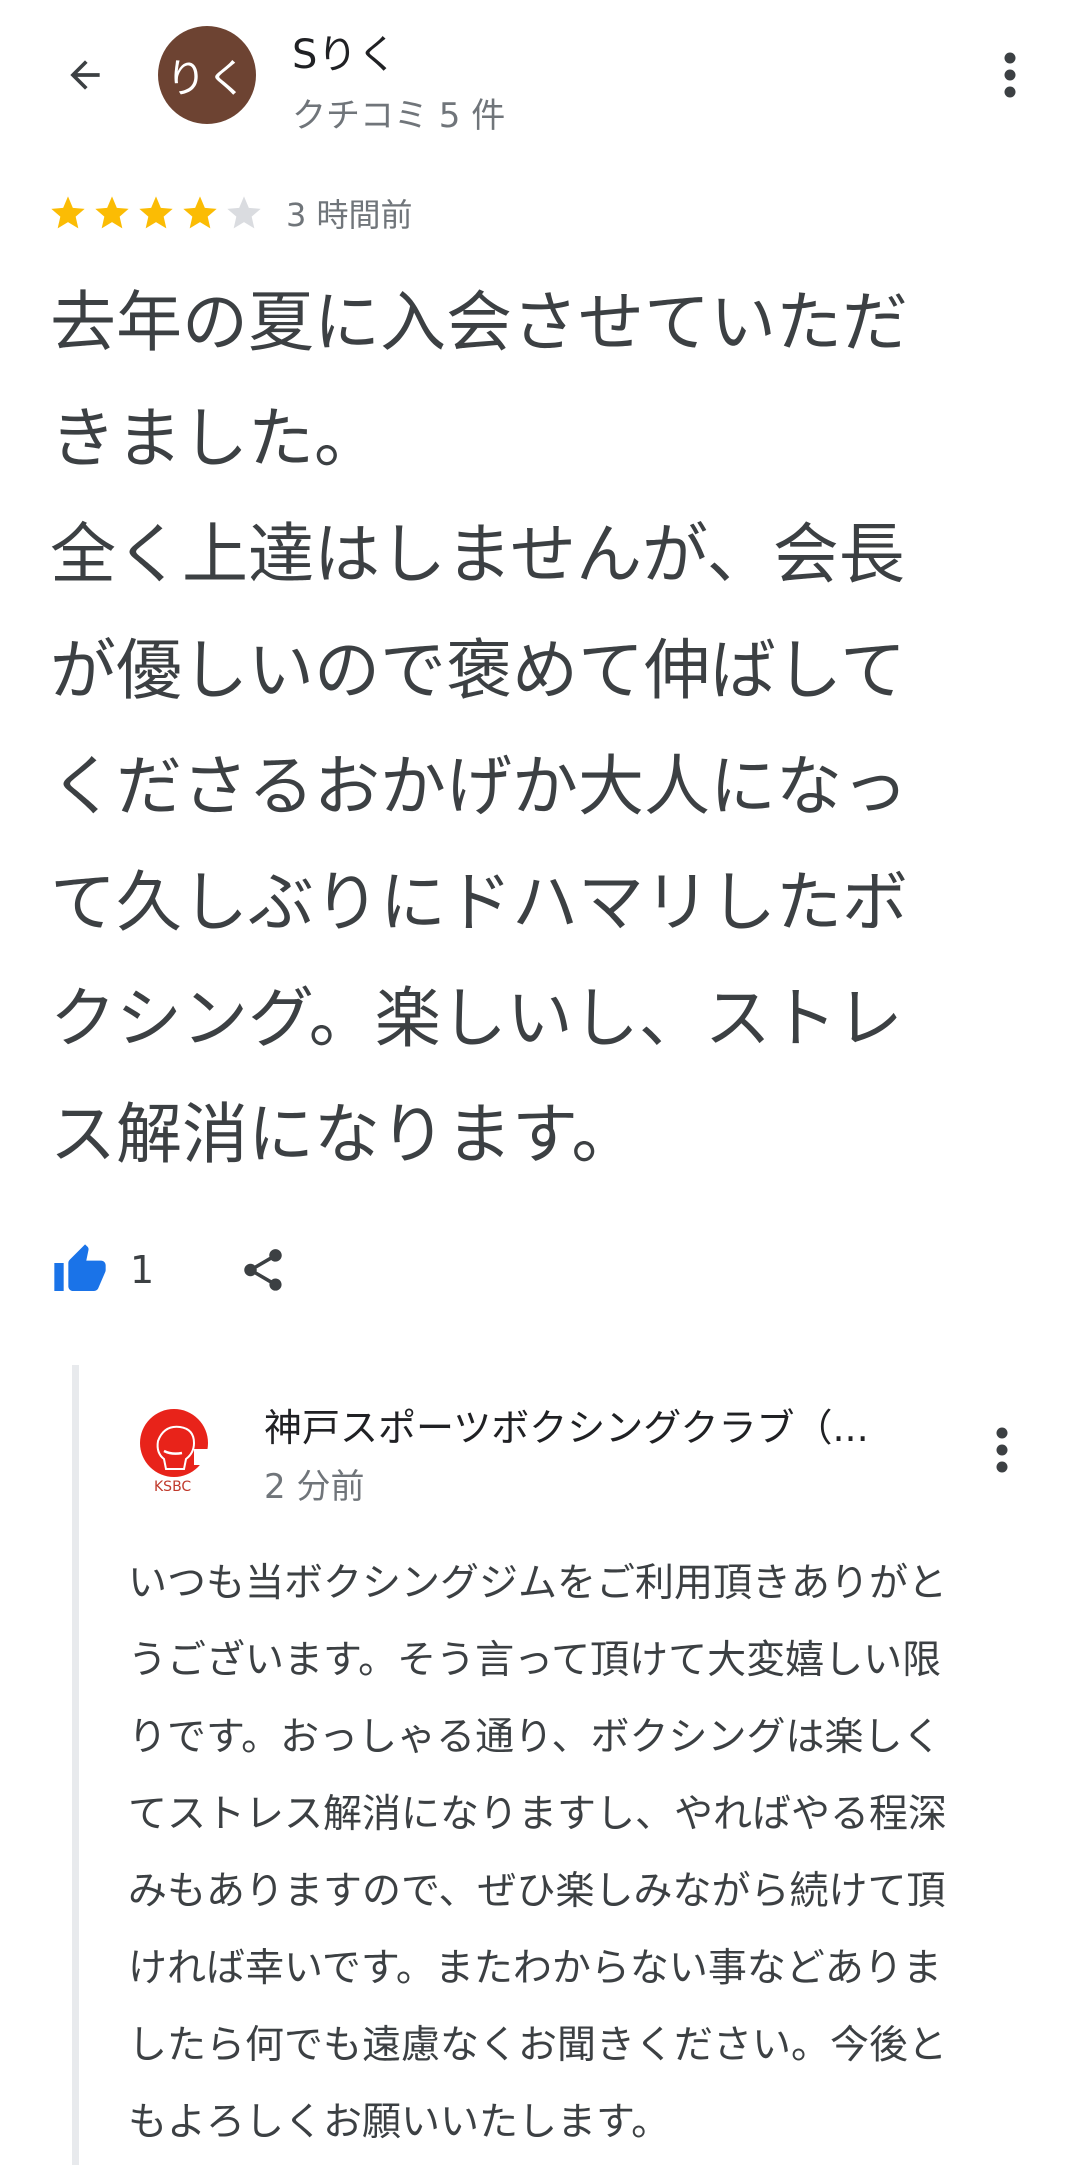 Image resolution: width=1080 pixels, height=2165 pixels. Describe the element at coordinates (540, 75) in the screenshot. I see `review-header: りく Sりく クチコミ 5 件` at that location.